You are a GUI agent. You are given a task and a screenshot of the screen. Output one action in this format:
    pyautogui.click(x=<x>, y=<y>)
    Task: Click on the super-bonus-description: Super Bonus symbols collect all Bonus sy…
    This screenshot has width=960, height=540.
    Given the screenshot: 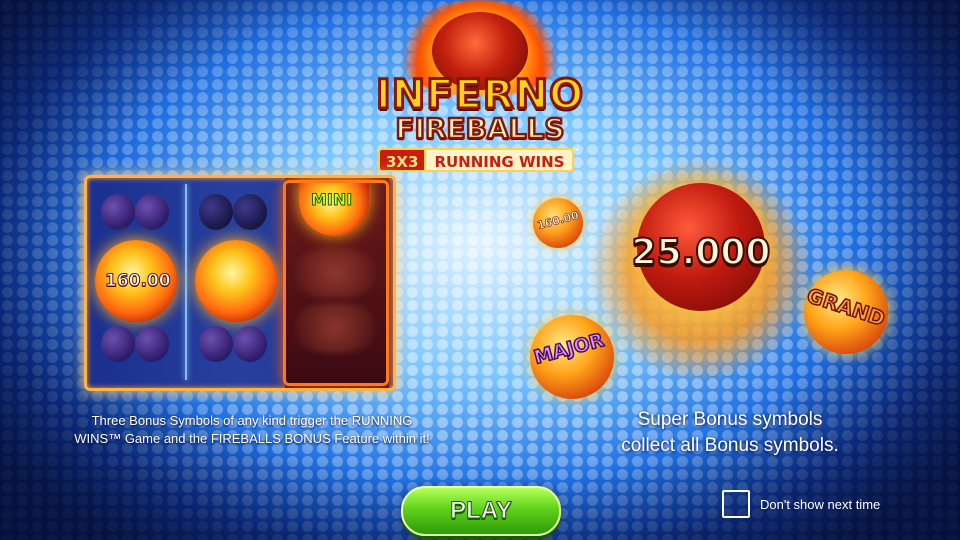 What is the action you would take?
    pyautogui.click(x=730, y=433)
    